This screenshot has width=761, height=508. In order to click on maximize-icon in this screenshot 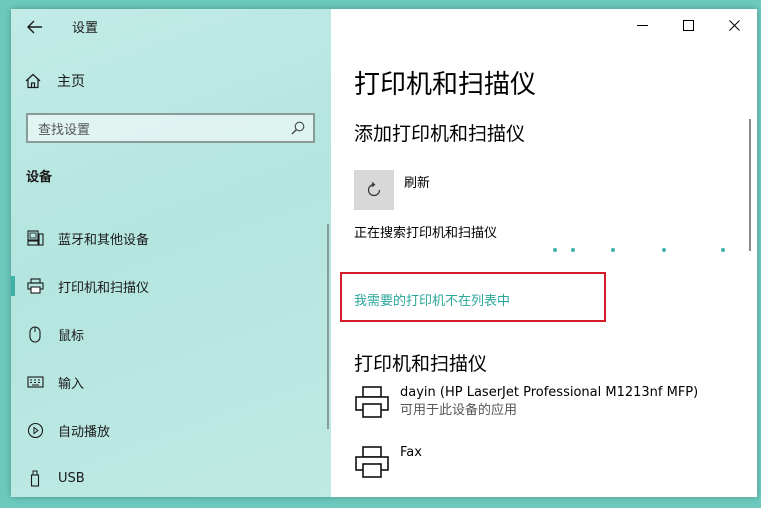, I will do `click(688, 25)`.